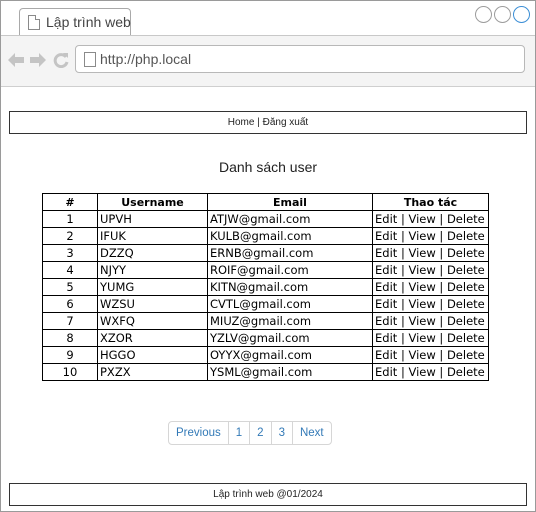 Image resolution: width=536 pixels, height=512 pixels. I want to click on table-row: 3 DZZQ ERNB@gmail.com Edit | View | Delete, so click(265, 253).